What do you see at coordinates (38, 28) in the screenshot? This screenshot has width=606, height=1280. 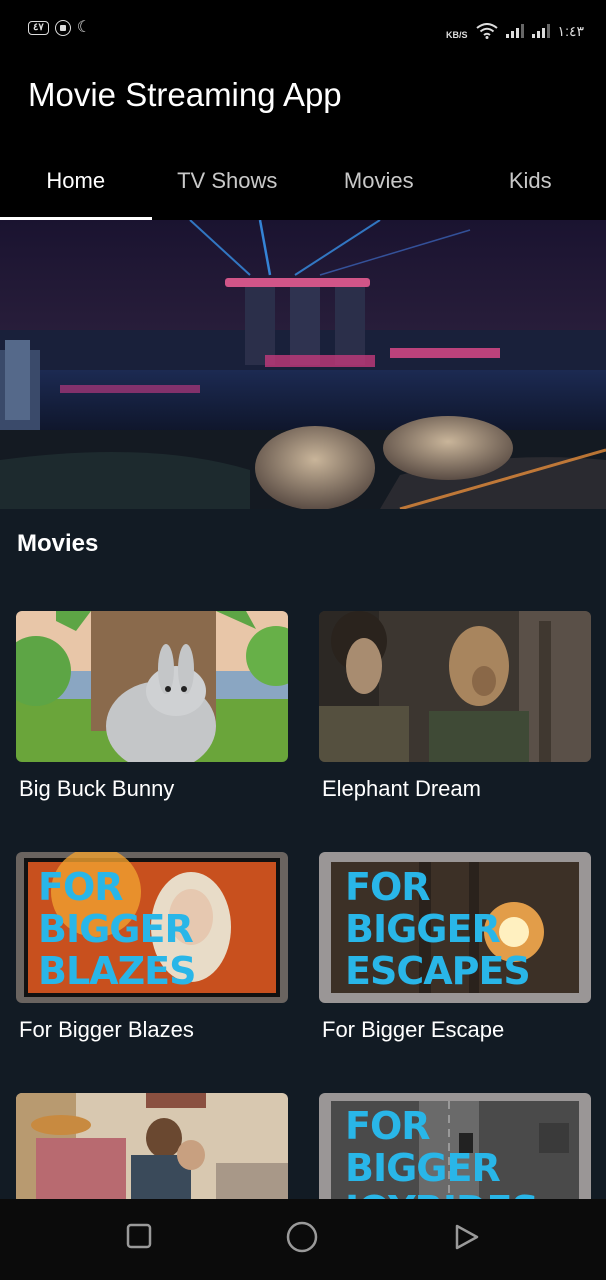 I see `battery-badge: ٤٧` at bounding box center [38, 28].